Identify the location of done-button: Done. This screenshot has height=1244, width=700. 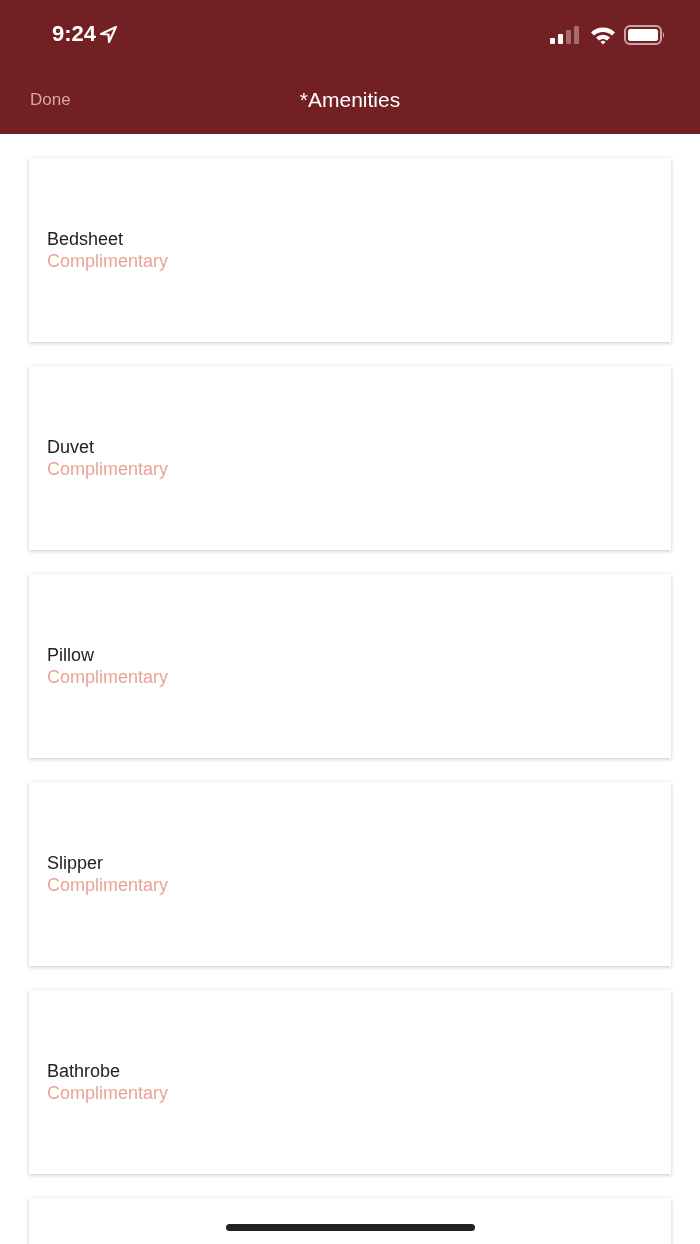
(50, 100).